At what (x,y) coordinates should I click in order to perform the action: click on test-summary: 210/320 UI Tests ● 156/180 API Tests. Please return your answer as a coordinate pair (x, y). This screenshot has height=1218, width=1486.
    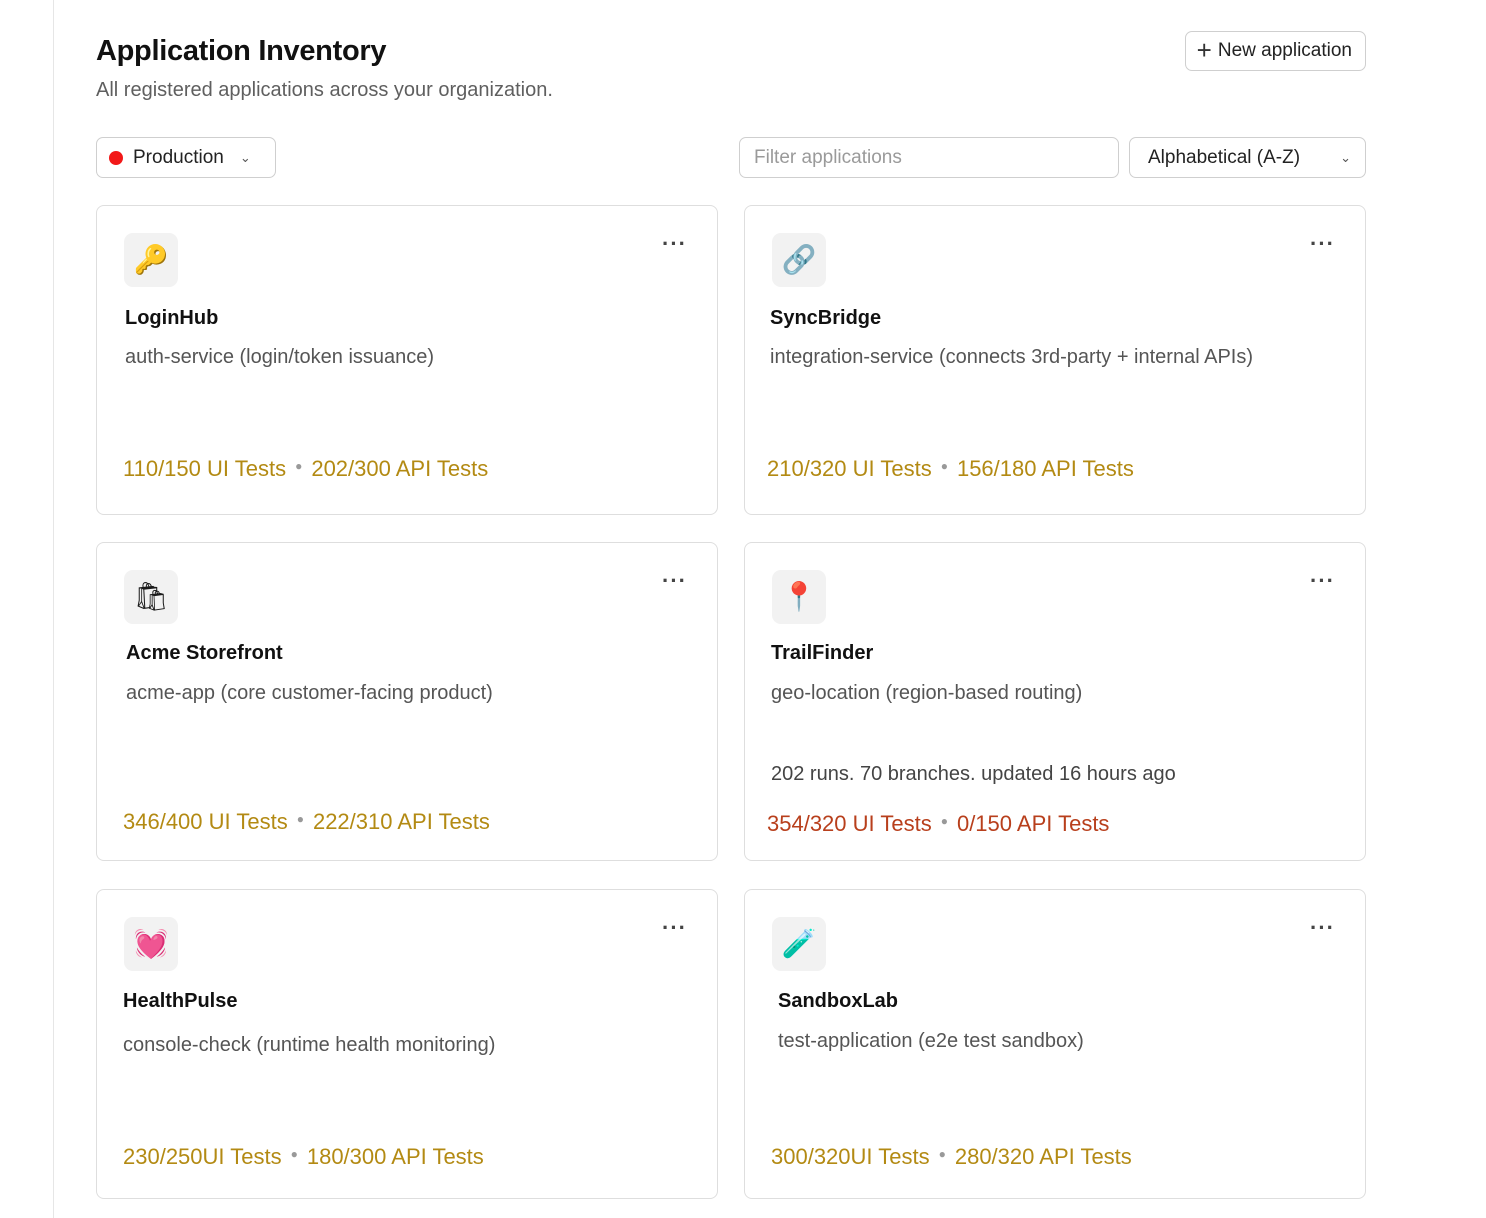
    Looking at the image, I should click on (950, 469).